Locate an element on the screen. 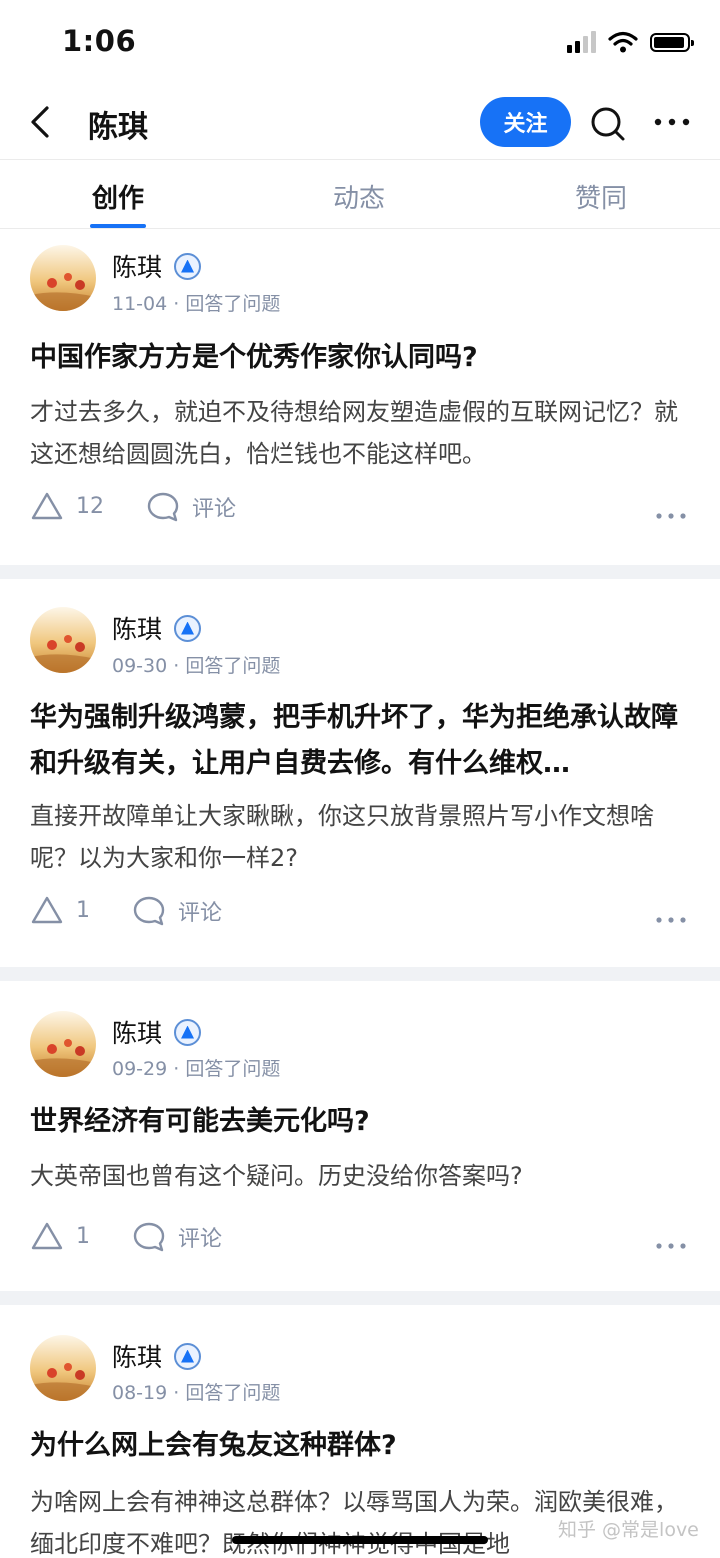 This screenshot has height=1558, width=720. tab-activity: 动态 is located at coordinates (359, 196).